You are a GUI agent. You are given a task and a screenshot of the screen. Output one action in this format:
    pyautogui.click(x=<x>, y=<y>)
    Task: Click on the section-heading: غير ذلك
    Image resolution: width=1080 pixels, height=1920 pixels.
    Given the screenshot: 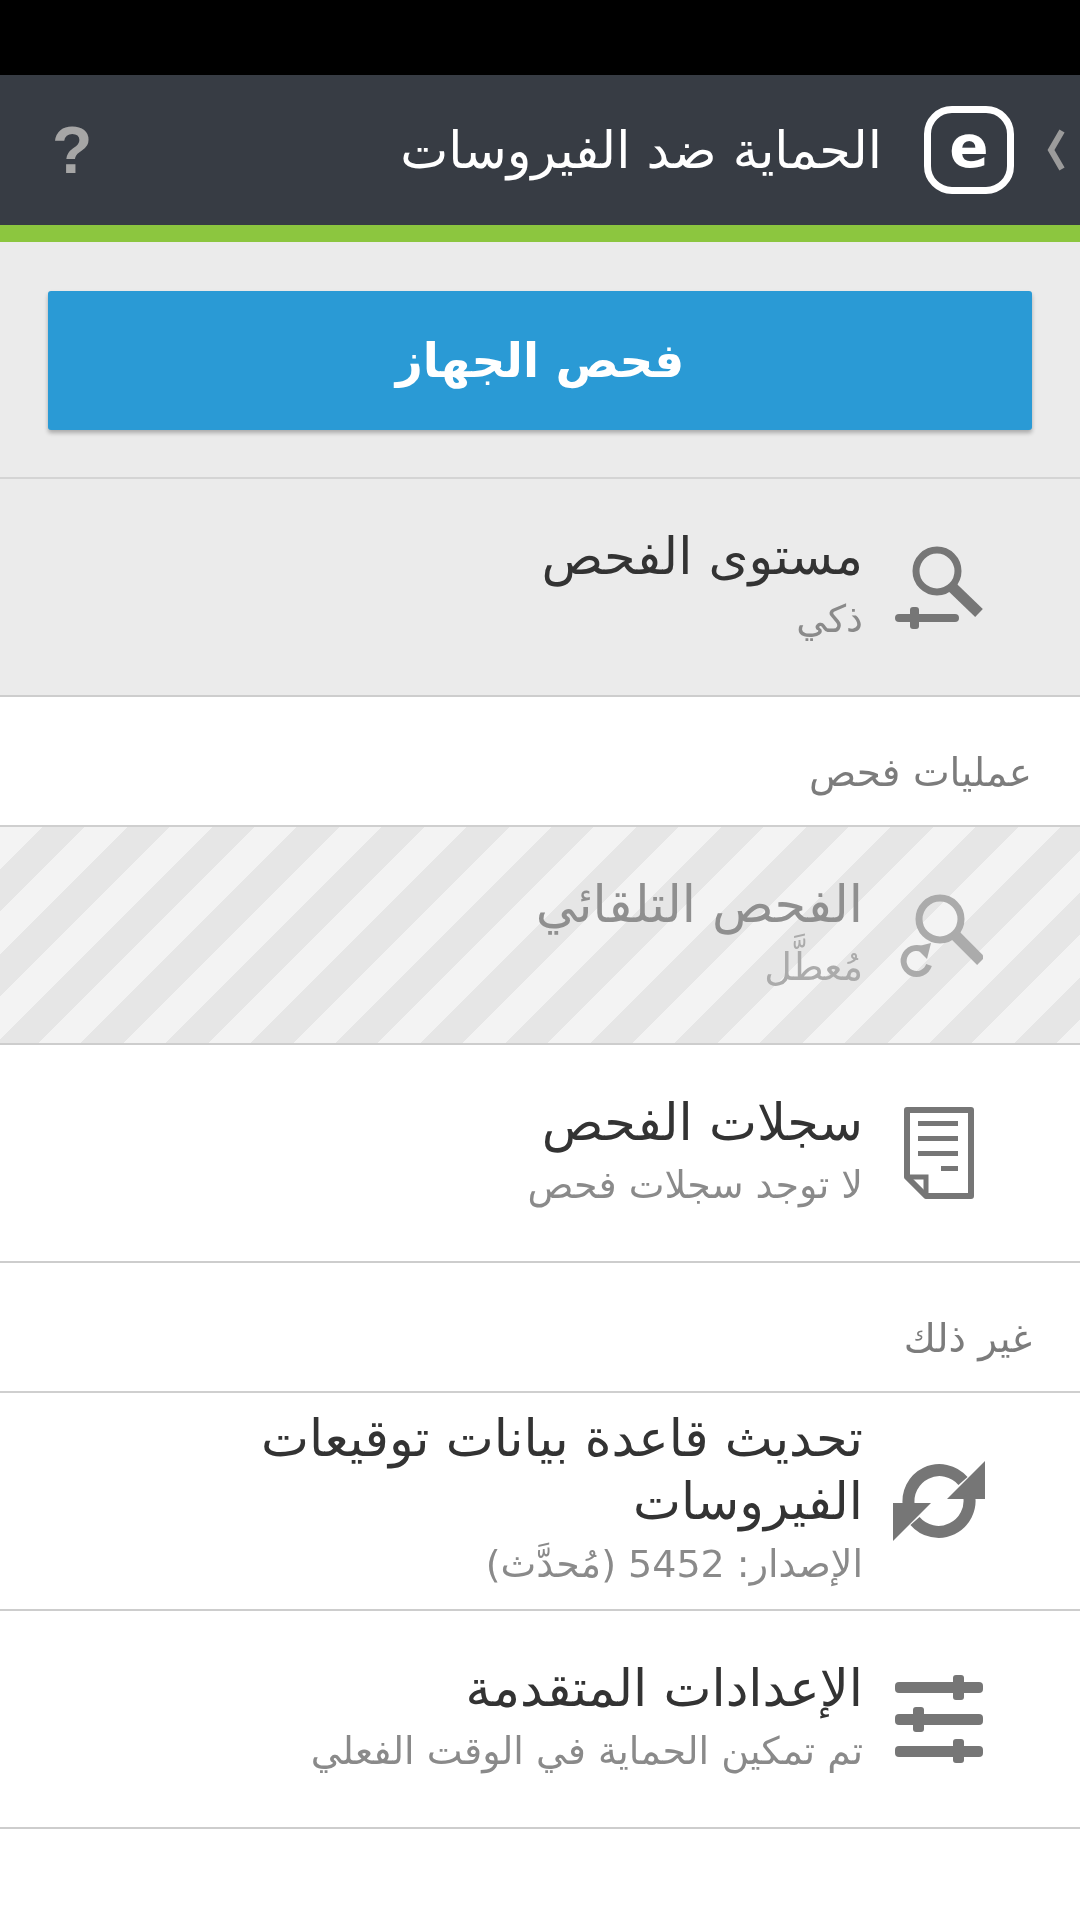 What is the action you would take?
    pyautogui.click(x=967, y=1338)
    